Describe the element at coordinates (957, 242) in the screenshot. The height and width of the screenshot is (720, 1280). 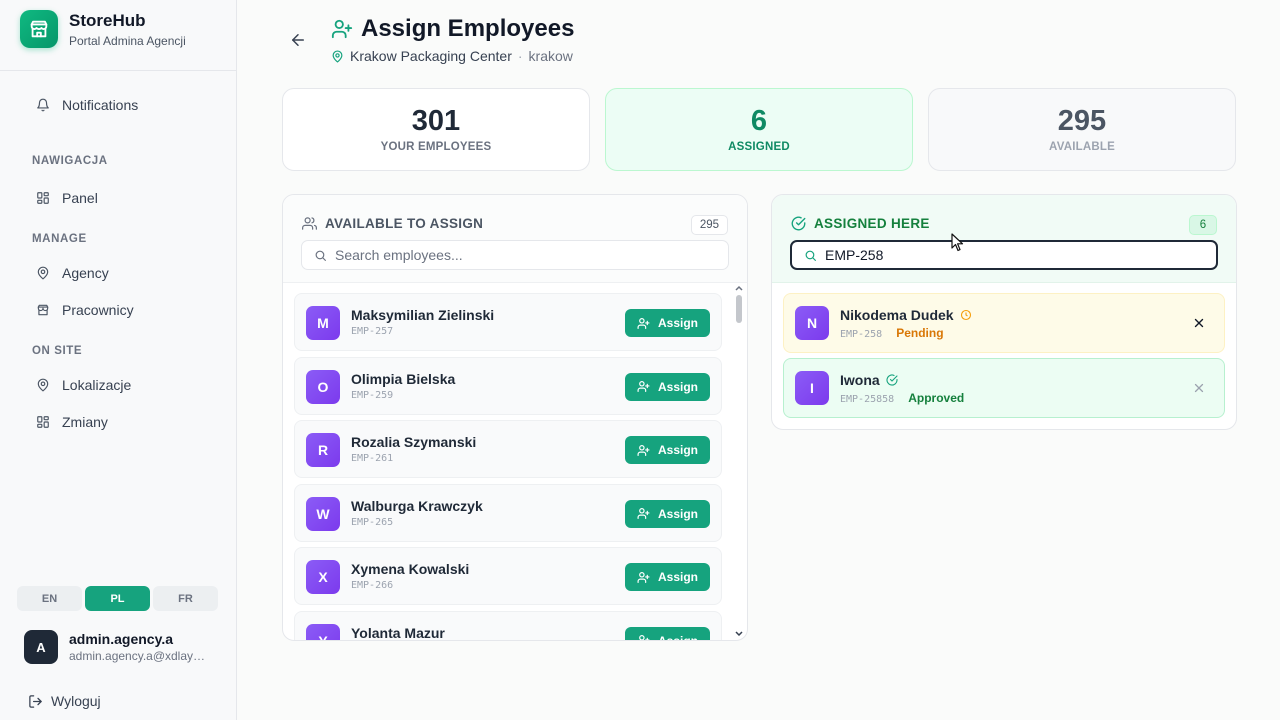
I see `mouse-cursor-icon` at that location.